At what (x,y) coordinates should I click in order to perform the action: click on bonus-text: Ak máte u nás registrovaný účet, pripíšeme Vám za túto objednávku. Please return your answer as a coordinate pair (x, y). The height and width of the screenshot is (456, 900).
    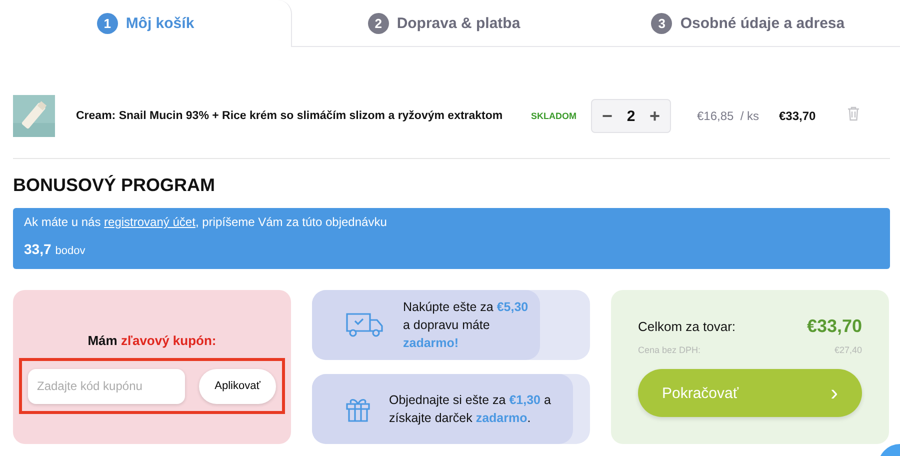
    Looking at the image, I should click on (206, 222).